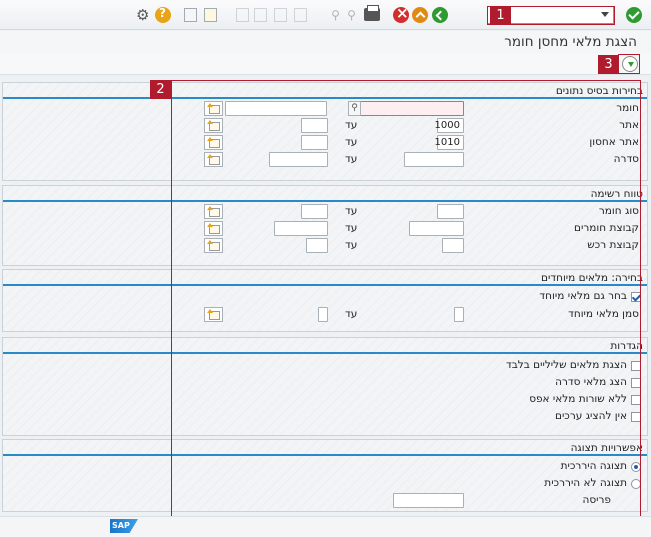  What do you see at coordinates (608, 64) in the screenshot?
I see `annotation-number-3: 3` at bounding box center [608, 64].